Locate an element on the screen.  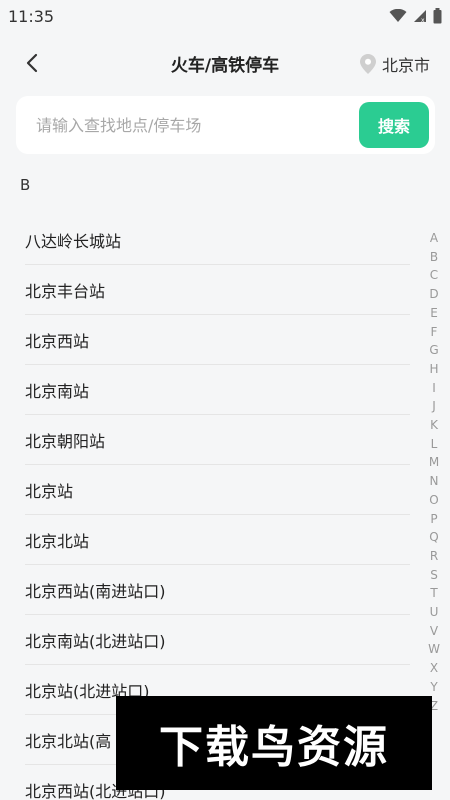
city-label: 北京市 is located at coordinates (405, 65).